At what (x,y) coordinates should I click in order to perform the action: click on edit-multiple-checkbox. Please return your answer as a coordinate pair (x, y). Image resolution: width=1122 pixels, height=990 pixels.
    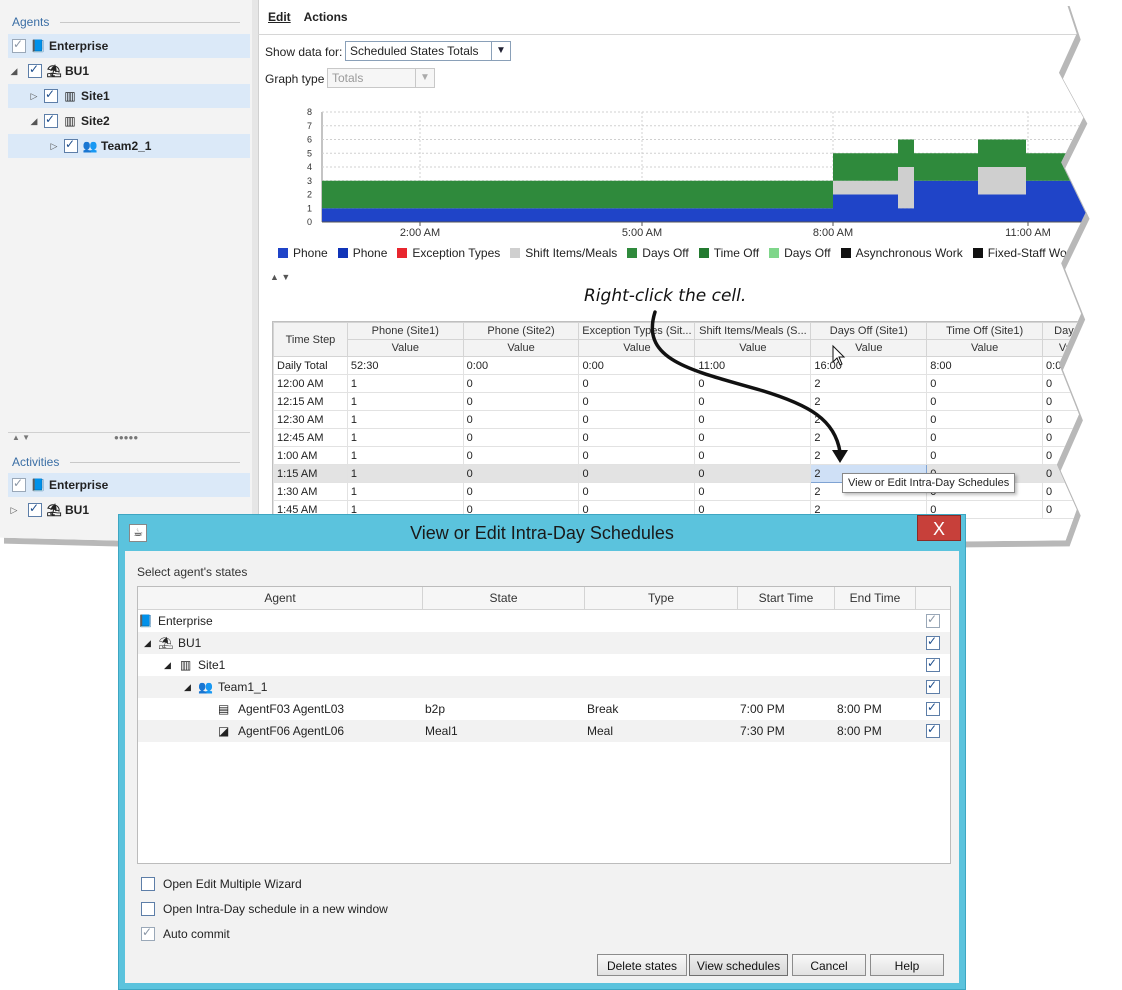
    Looking at the image, I should click on (148, 884).